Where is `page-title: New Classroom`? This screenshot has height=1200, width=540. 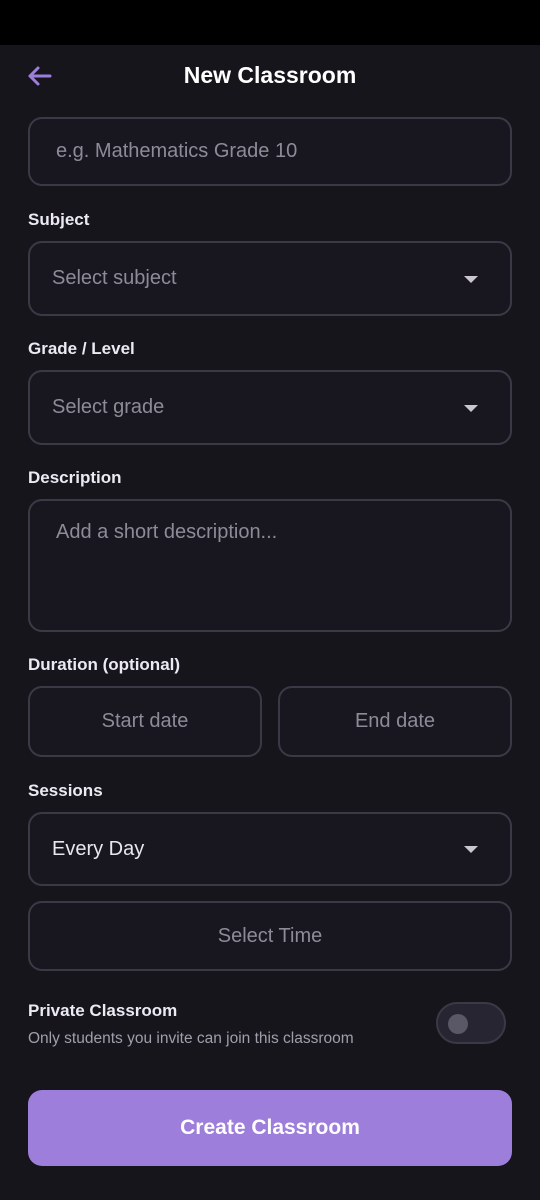
page-title: New Classroom is located at coordinates (270, 75).